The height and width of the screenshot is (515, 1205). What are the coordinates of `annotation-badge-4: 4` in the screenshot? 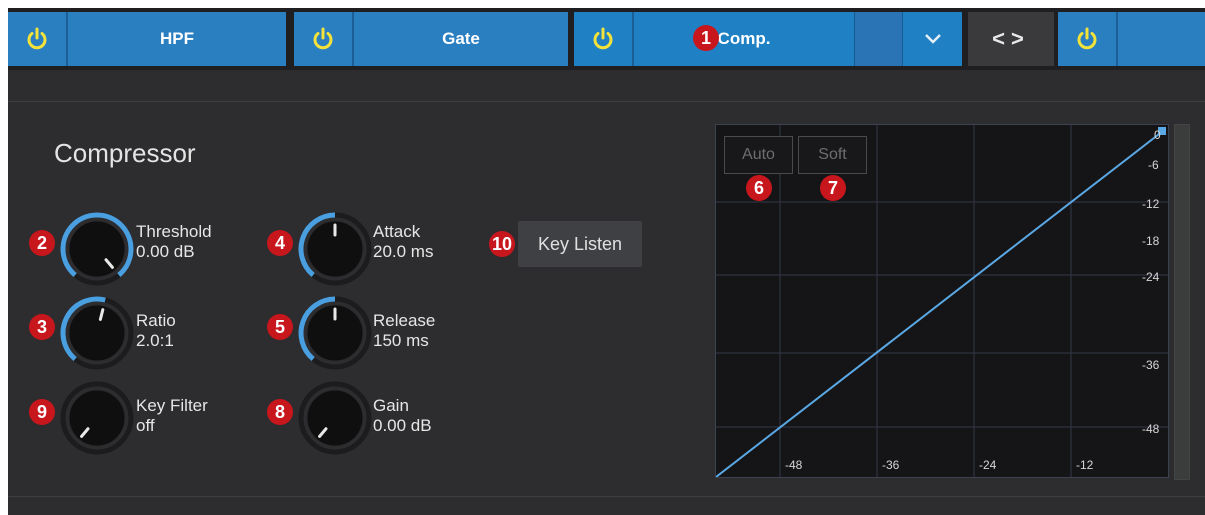 It's located at (280, 243).